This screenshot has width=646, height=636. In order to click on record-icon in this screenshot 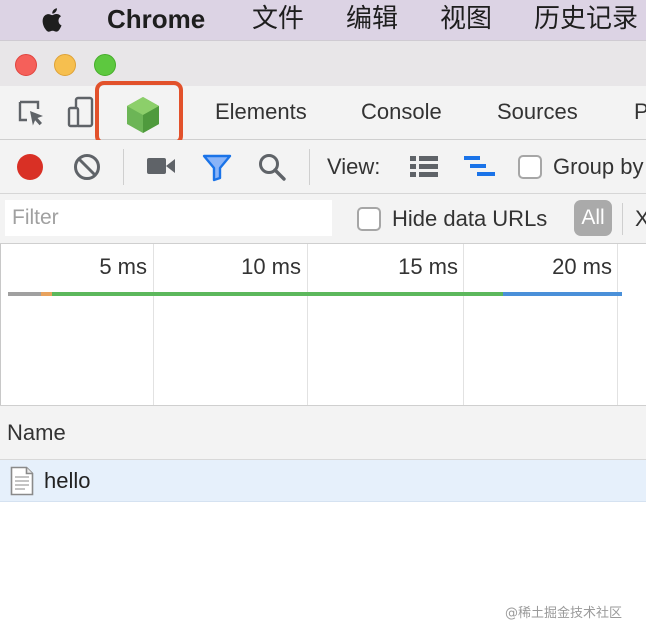, I will do `click(30, 167)`.